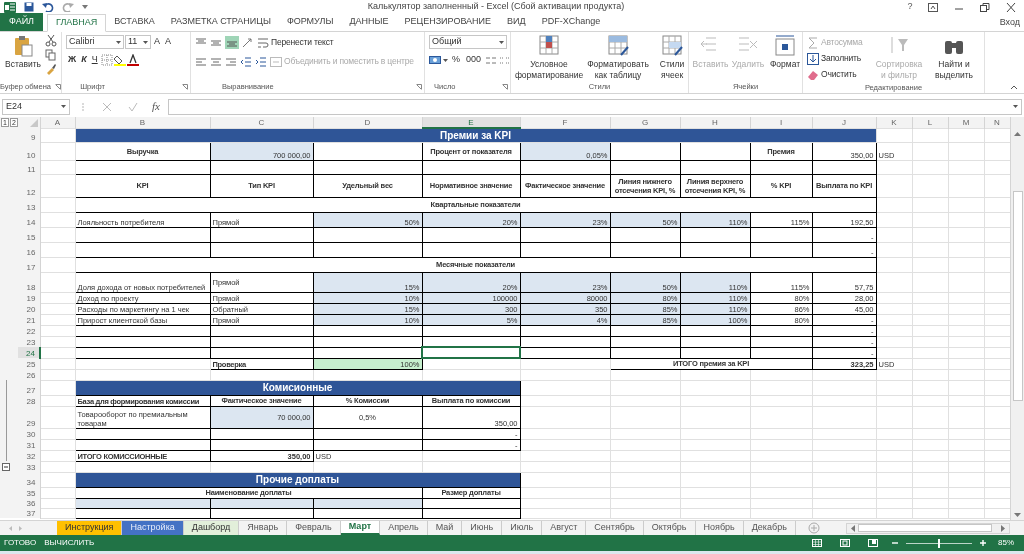 Image resolution: width=1024 pixels, height=554 pixels. Describe the element at coordinates (516, 22) in the screenshot. I see `ribbon-tab: ВИД` at that location.